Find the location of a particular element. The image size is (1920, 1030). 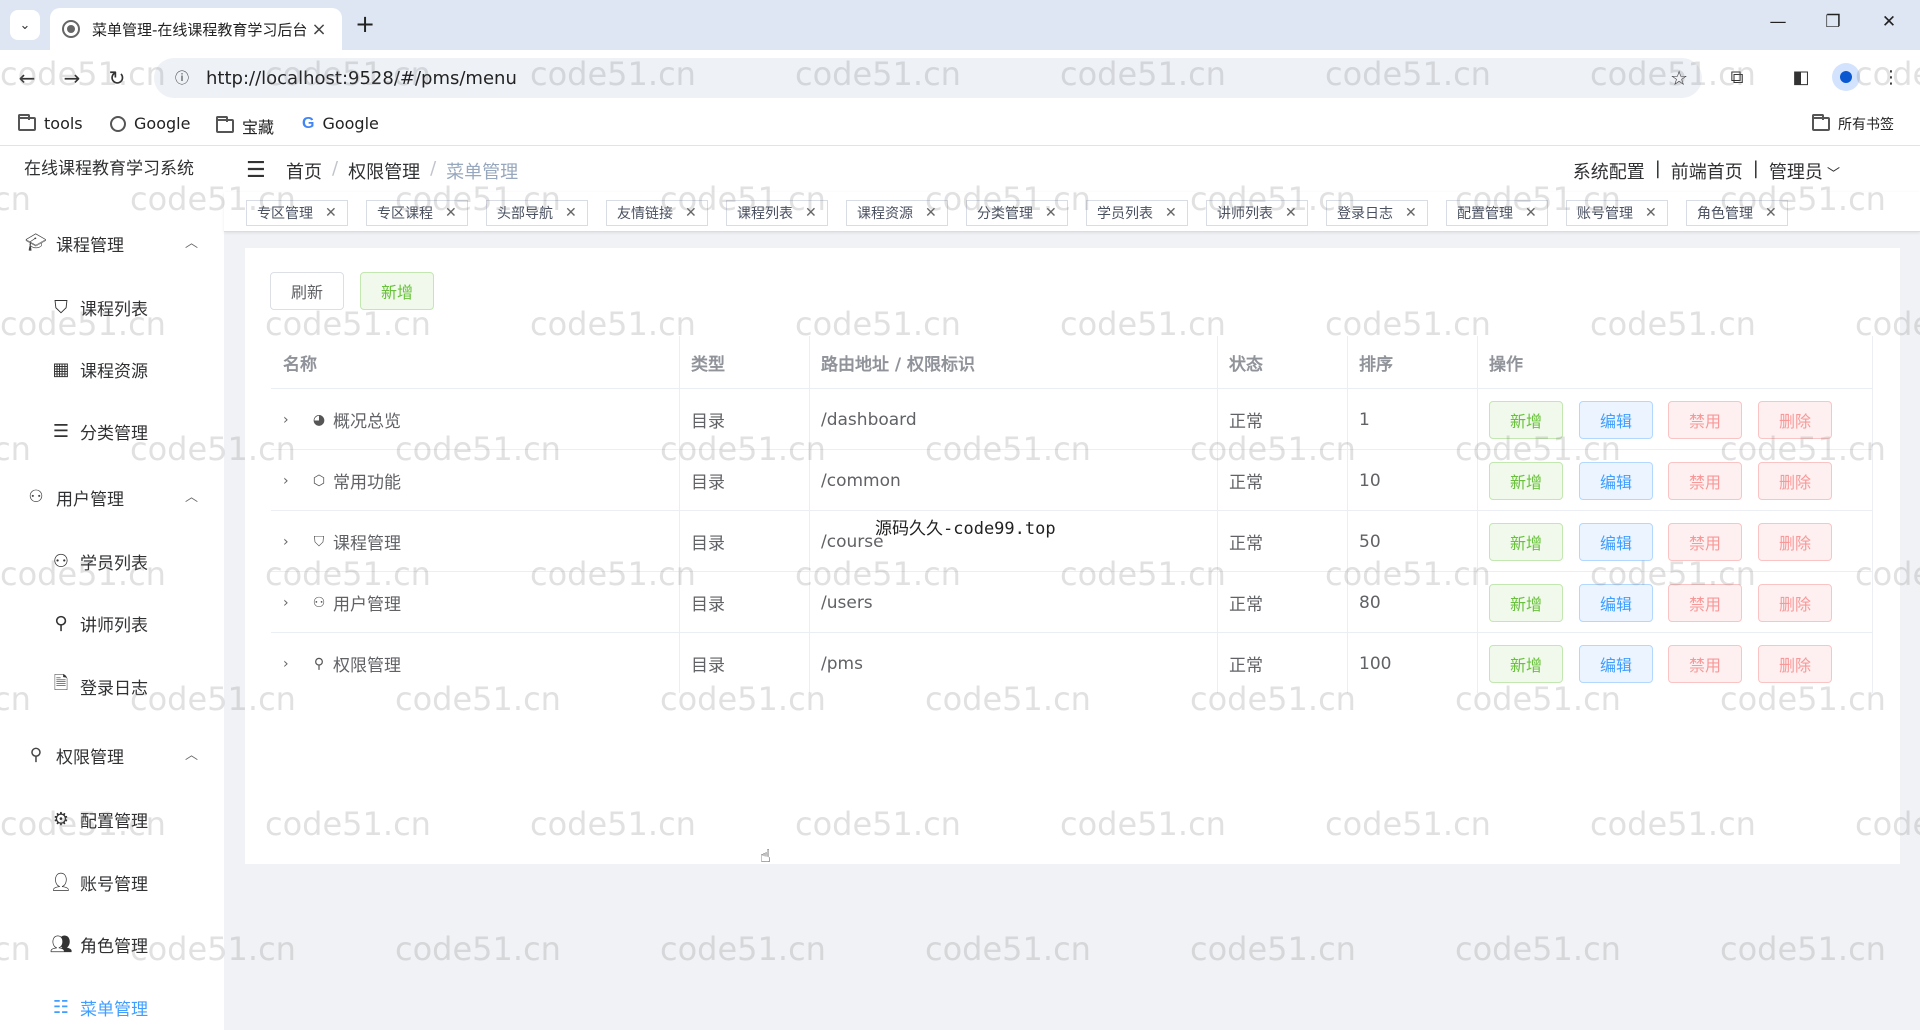

sidebar-item-category: ☰ 分类管理 is located at coordinates (112, 431).